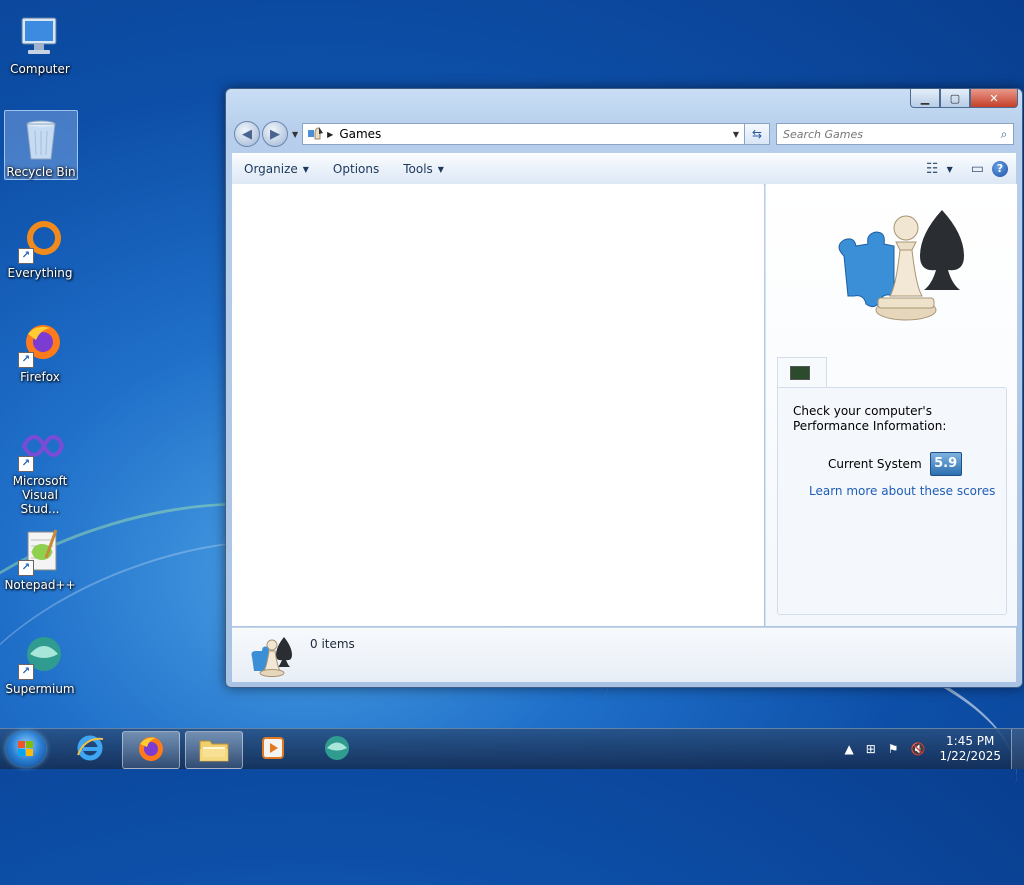 Image resolution: width=1024 pixels, height=885 pixels. What do you see at coordinates (955, 98) in the screenshot?
I see `maximize-button: ▢` at bounding box center [955, 98].